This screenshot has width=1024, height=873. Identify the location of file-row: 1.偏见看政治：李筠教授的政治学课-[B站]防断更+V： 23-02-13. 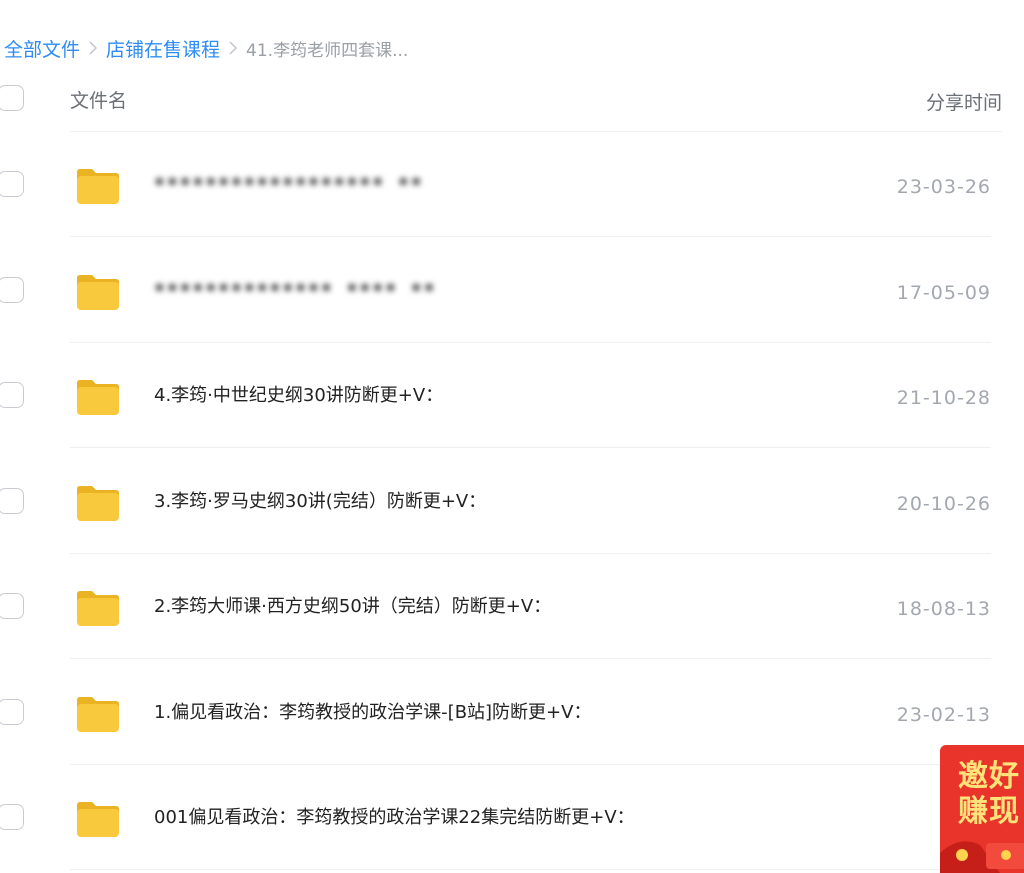
(512, 712).